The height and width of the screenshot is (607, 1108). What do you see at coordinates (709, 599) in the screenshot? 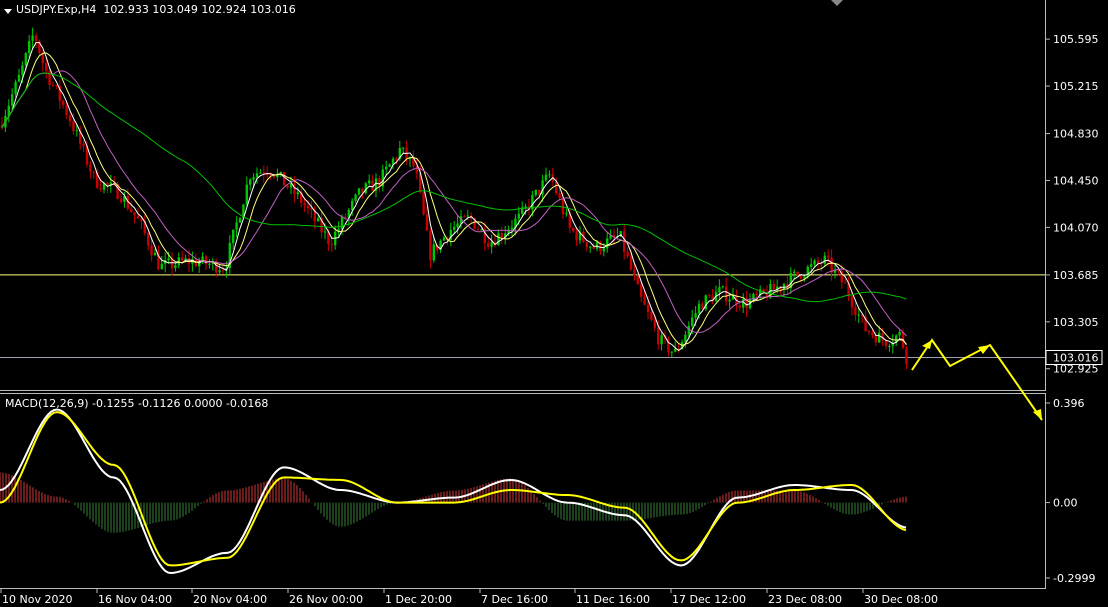
I see `time-tick-label: 17 Dec 12:00` at bounding box center [709, 599].